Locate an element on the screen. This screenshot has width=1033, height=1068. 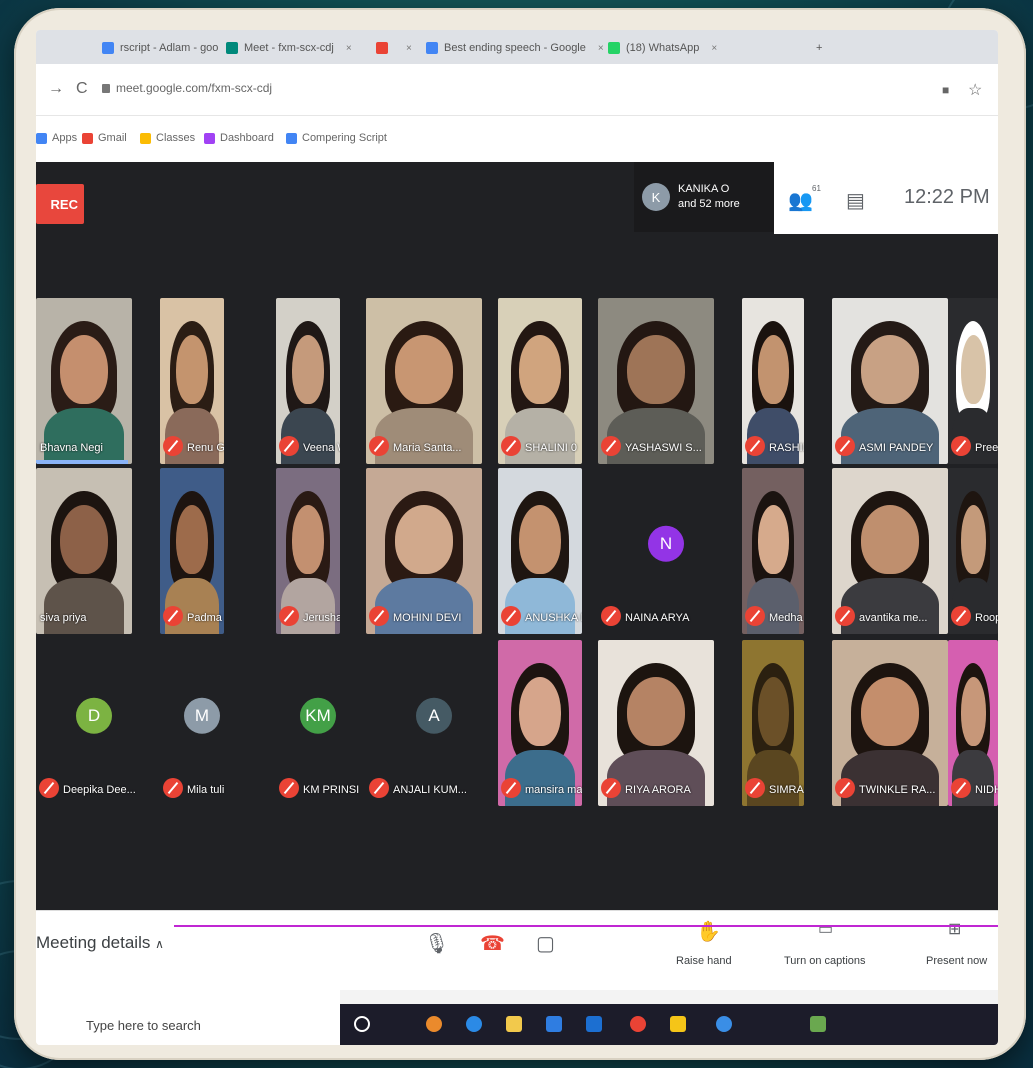
participant-tile: SHALINI 0 is located at coordinates (540, 381).